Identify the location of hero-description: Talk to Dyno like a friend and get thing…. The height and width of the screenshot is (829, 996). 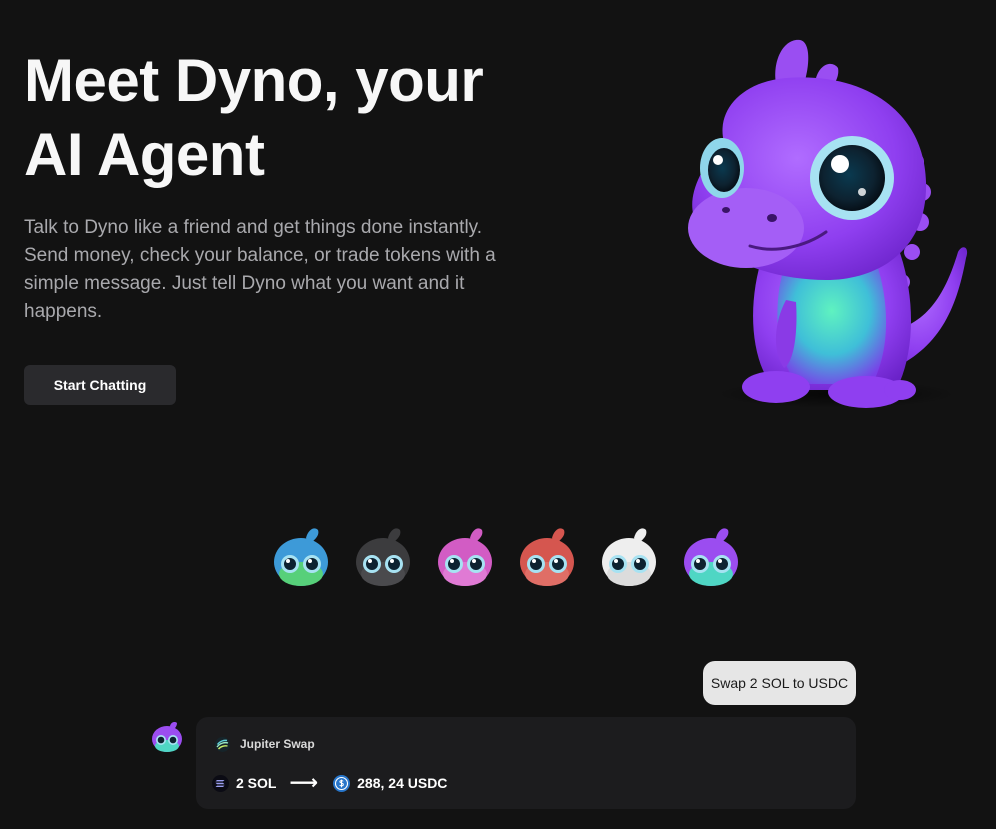
(260, 269).